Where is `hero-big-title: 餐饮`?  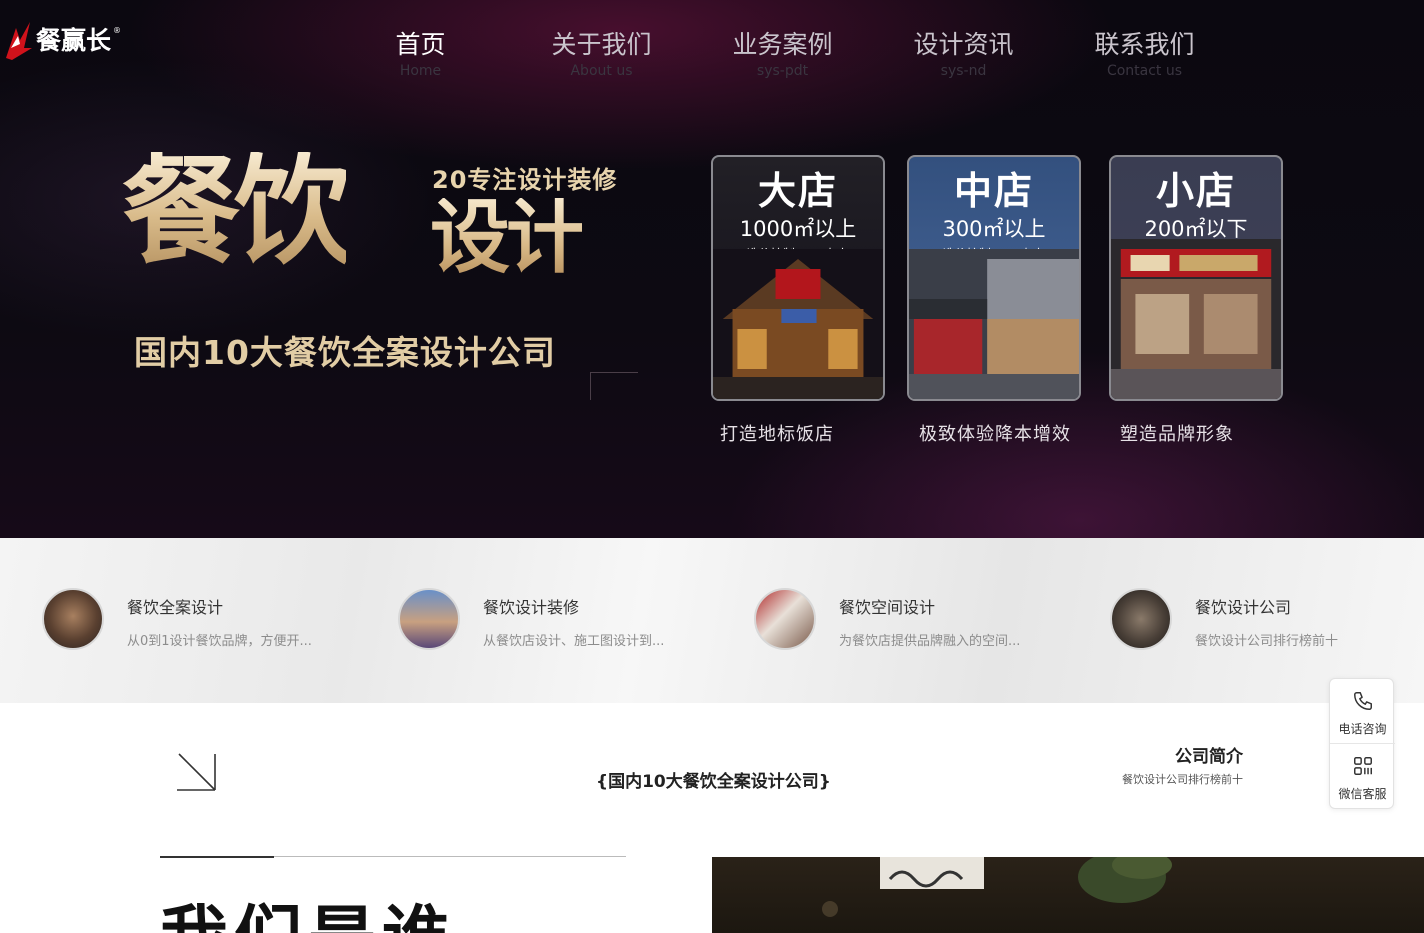
hero-big-title: 餐饮 is located at coordinates (237, 211).